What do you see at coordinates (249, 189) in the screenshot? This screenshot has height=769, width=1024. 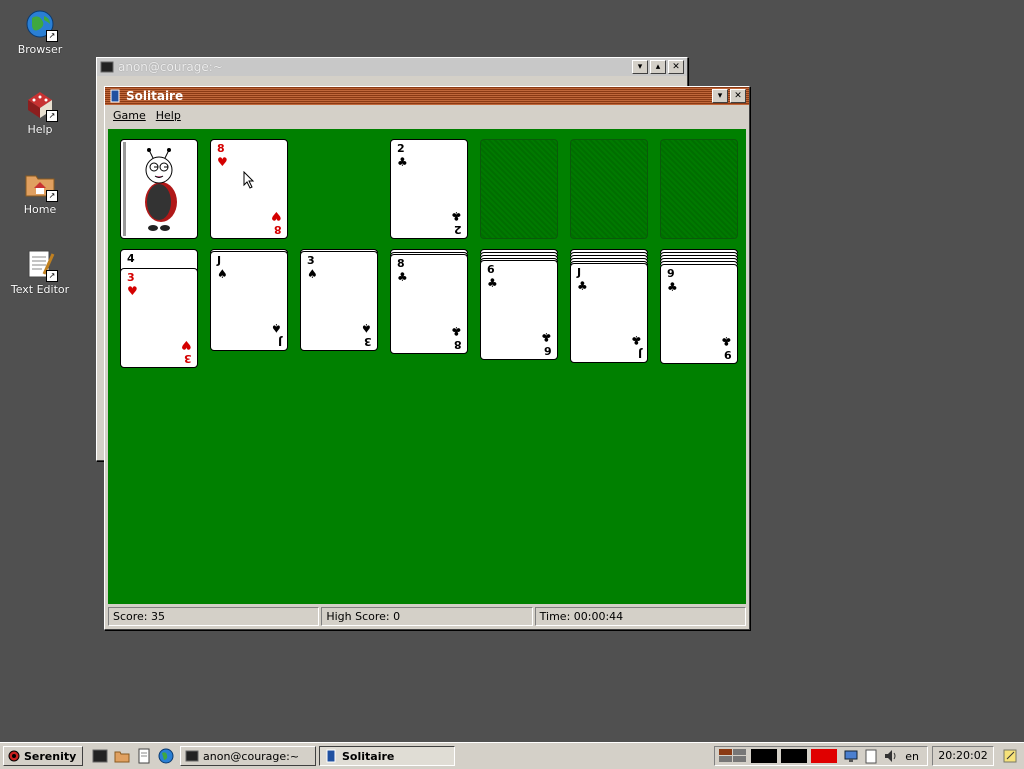 I see `waste-card: 8 ♥ ♥ 8` at bounding box center [249, 189].